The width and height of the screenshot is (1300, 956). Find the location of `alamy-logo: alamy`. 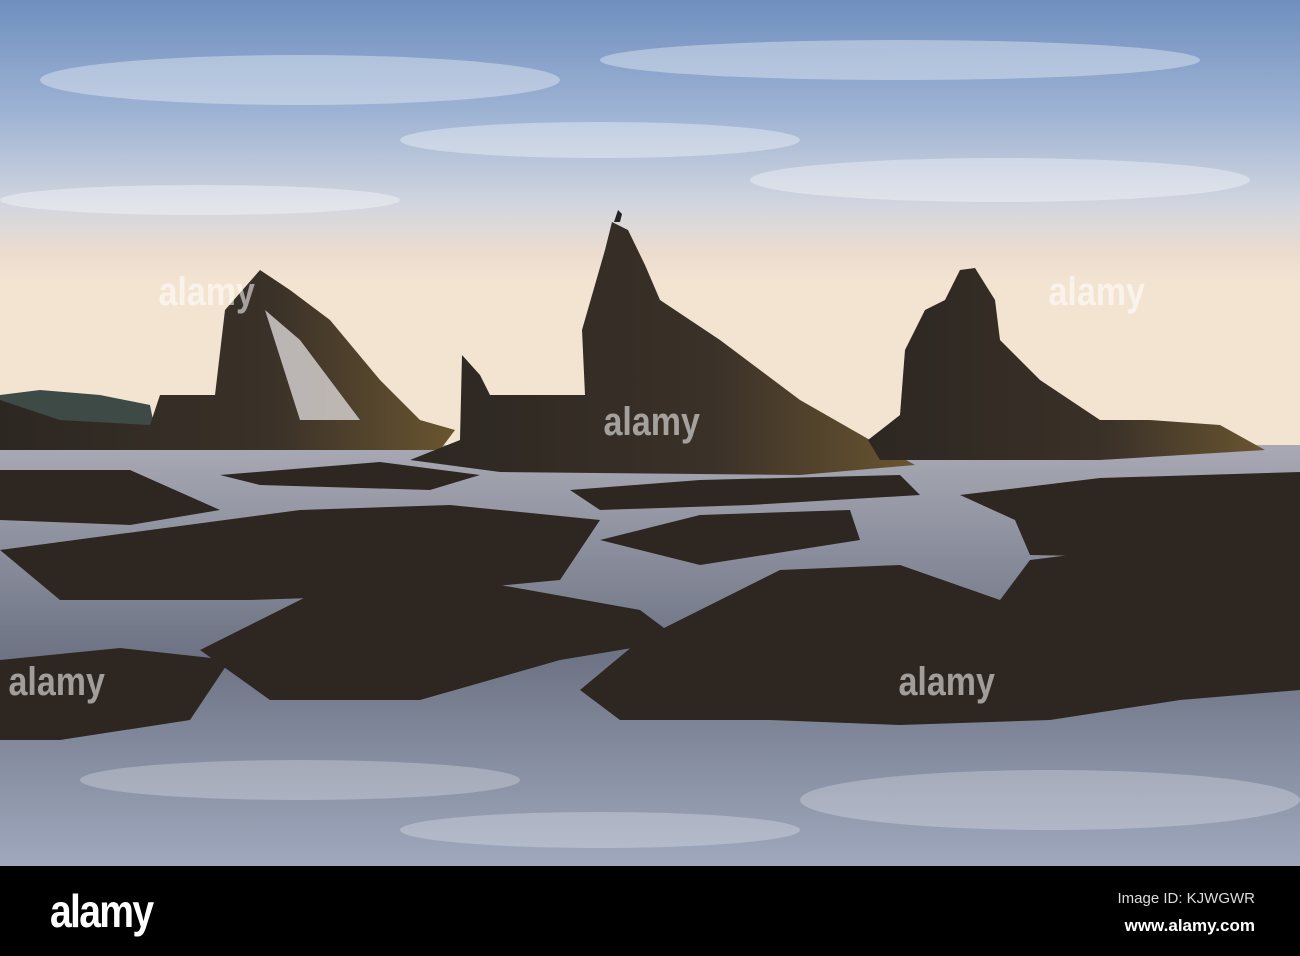

alamy-logo: alamy is located at coordinates (102, 911).